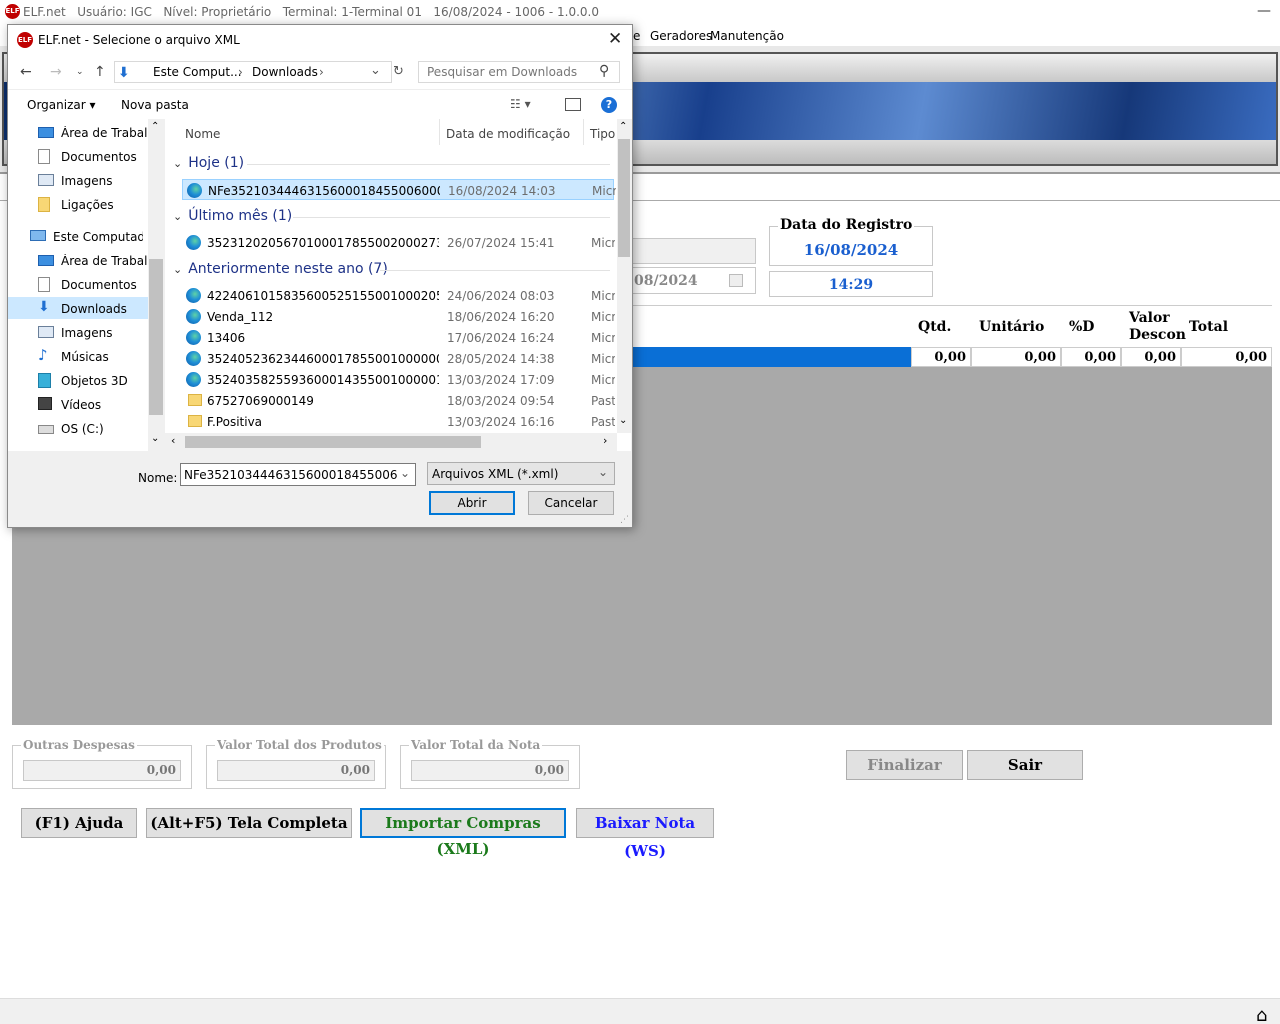  What do you see at coordinates (398, 400) in the screenshot?
I see `file-row: 67527069000149 18/03/2024 09:54 Pasta` at bounding box center [398, 400].